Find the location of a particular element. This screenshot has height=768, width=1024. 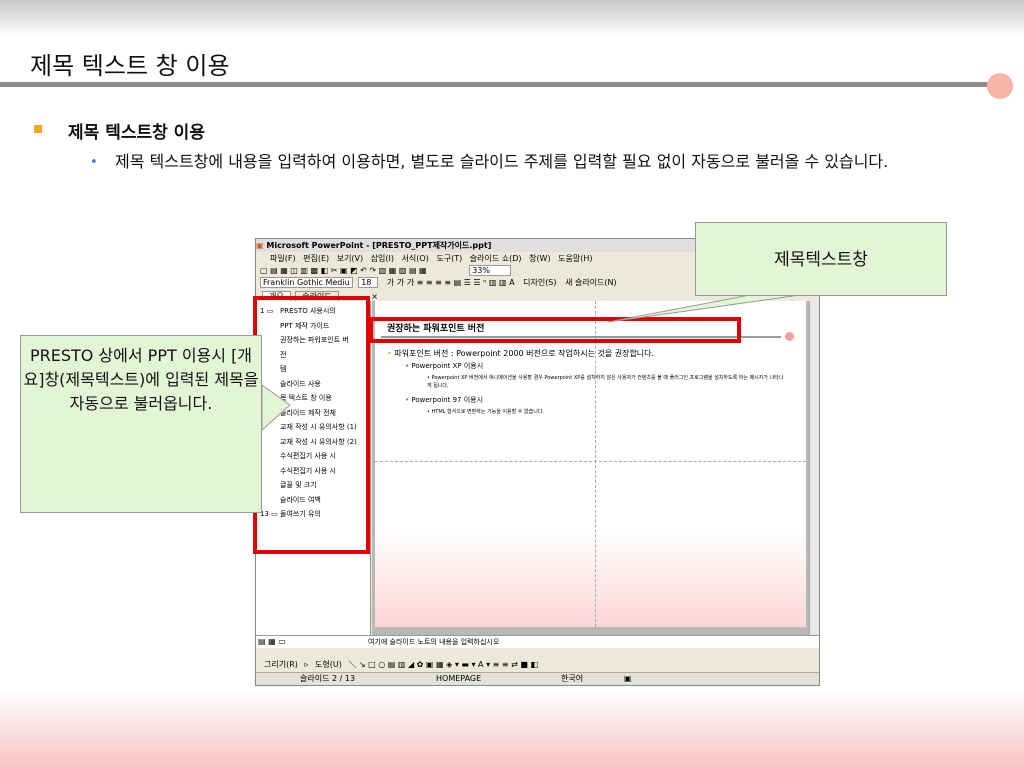

menu-item-help: 도움말(H) is located at coordinates (575, 258).